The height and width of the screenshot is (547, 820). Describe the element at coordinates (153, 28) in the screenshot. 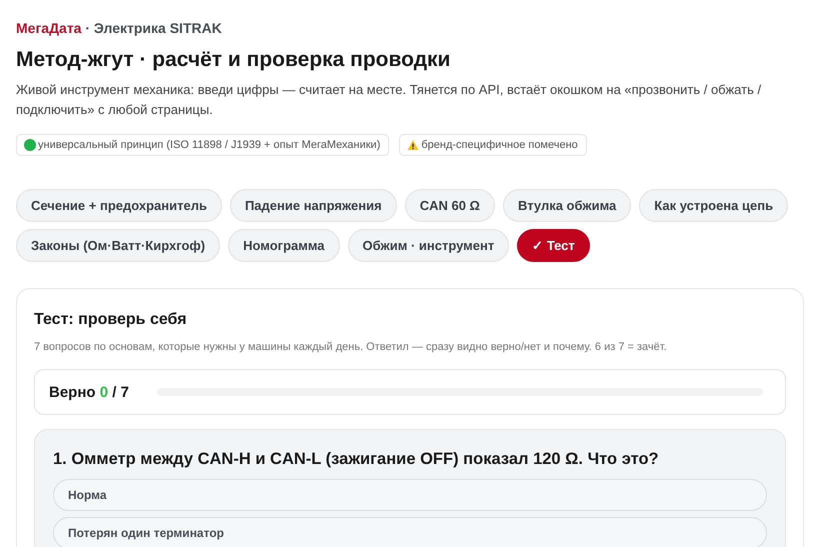

I see `section-name: · Электрика SITRAK` at that location.